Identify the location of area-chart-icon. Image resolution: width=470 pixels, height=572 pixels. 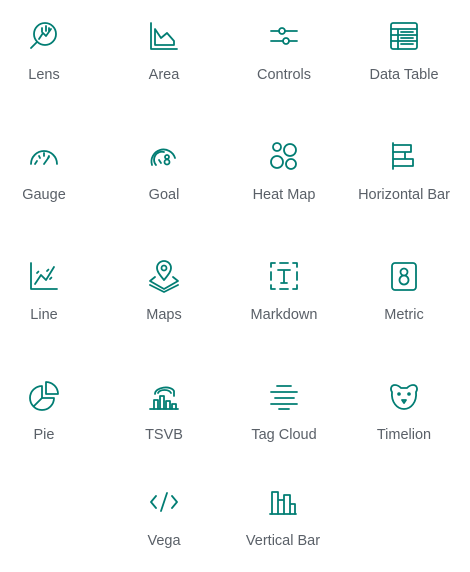
(164, 36).